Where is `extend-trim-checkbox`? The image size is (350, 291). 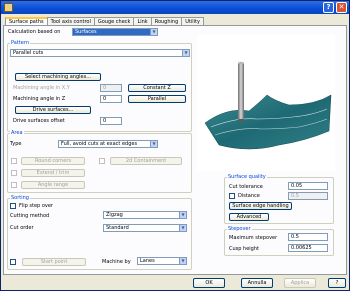
extend-trim-checkbox is located at coordinates (14, 173).